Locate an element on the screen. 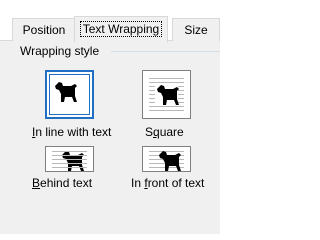  wrap-behind-icon is located at coordinates (69, 161).